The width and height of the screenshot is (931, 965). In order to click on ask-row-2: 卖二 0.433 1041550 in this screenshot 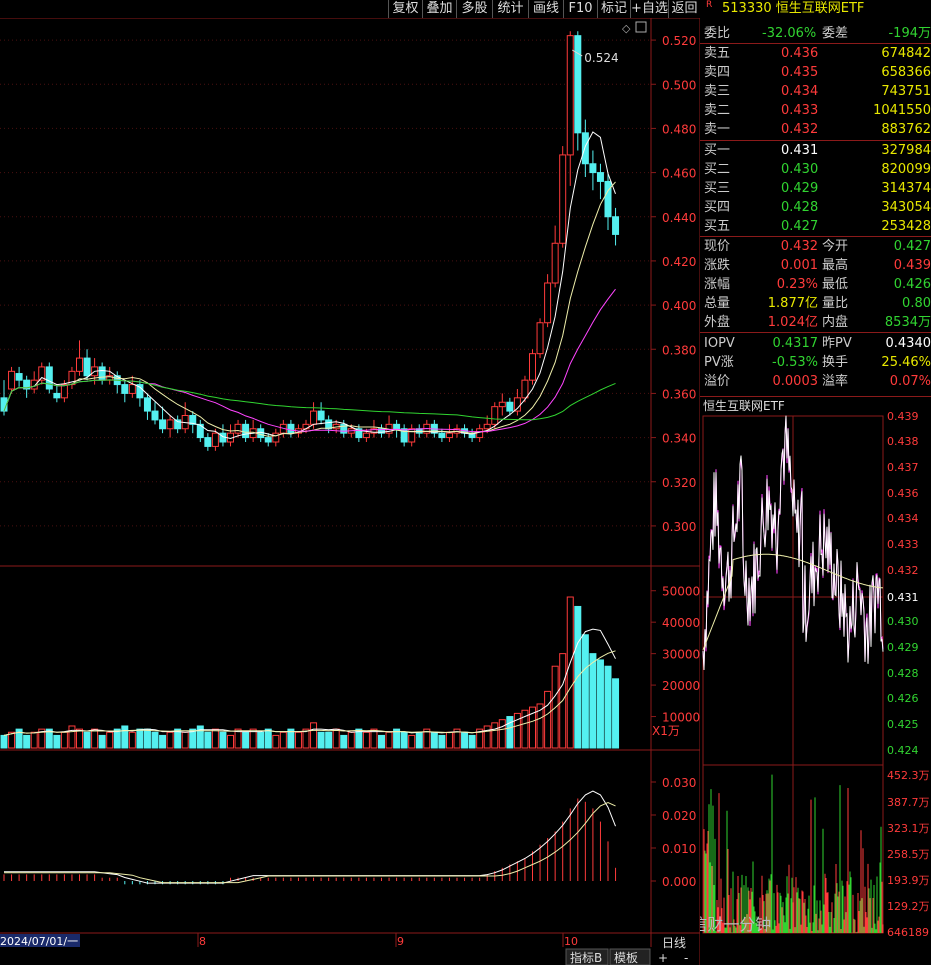, I will do `click(815, 110)`.